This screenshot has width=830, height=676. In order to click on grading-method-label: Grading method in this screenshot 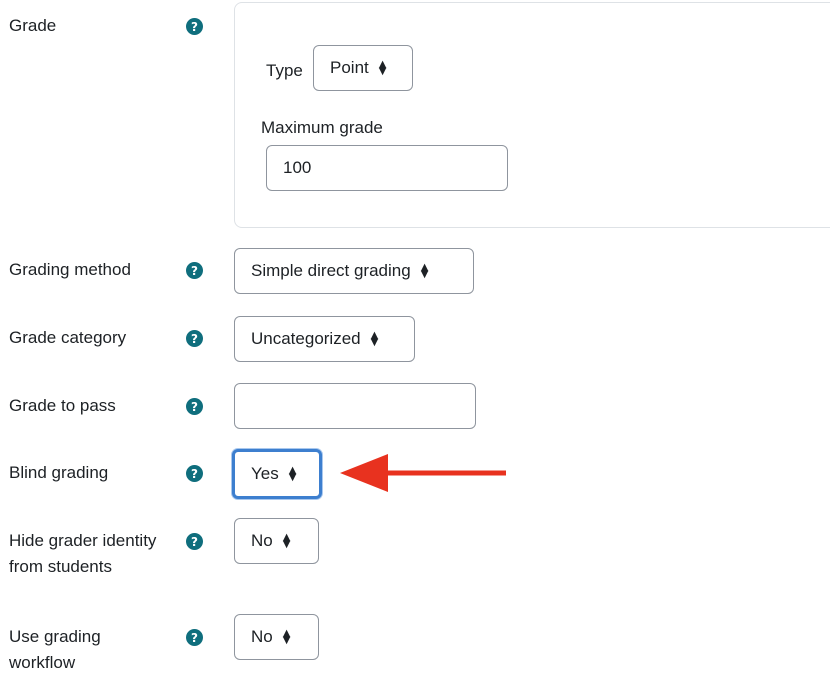, I will do `click(70, 269)`.